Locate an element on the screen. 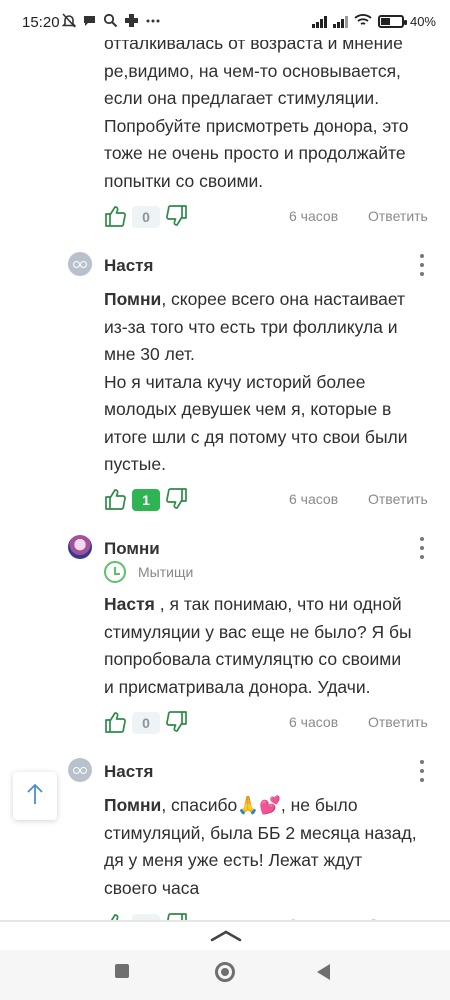 The height and width of the screenshot is (1000, 450). arrow-up-icon is located at coordinates (35, 796).